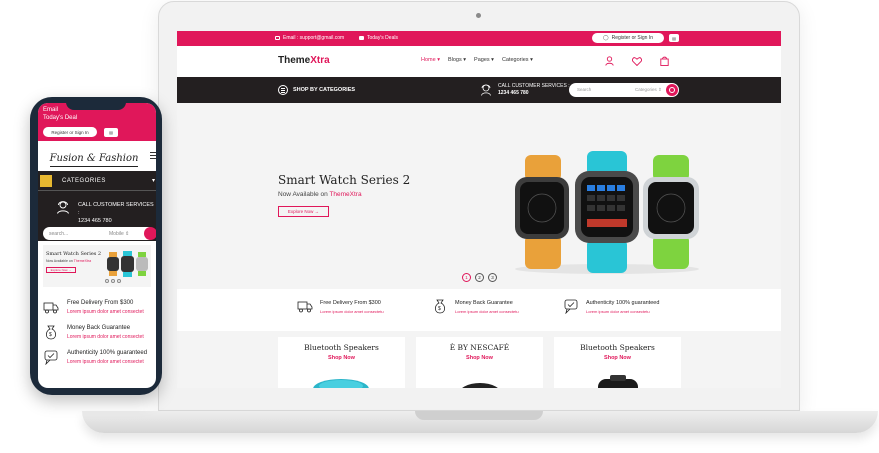 The height and width of the screenshot is (453, 879). I want to click on tag-icon, so click(361, 38).